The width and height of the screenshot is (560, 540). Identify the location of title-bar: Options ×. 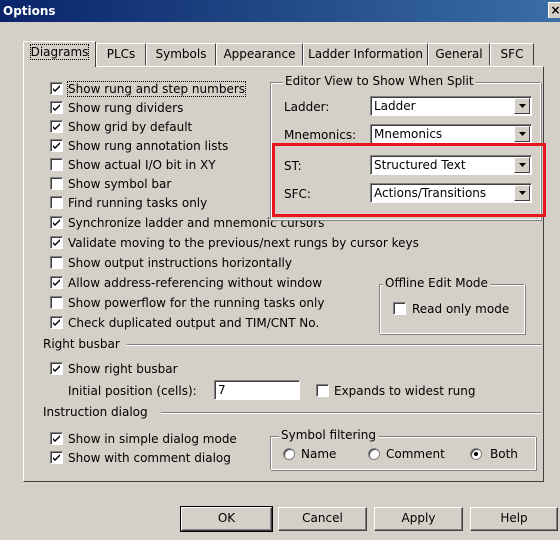
(280, 11).